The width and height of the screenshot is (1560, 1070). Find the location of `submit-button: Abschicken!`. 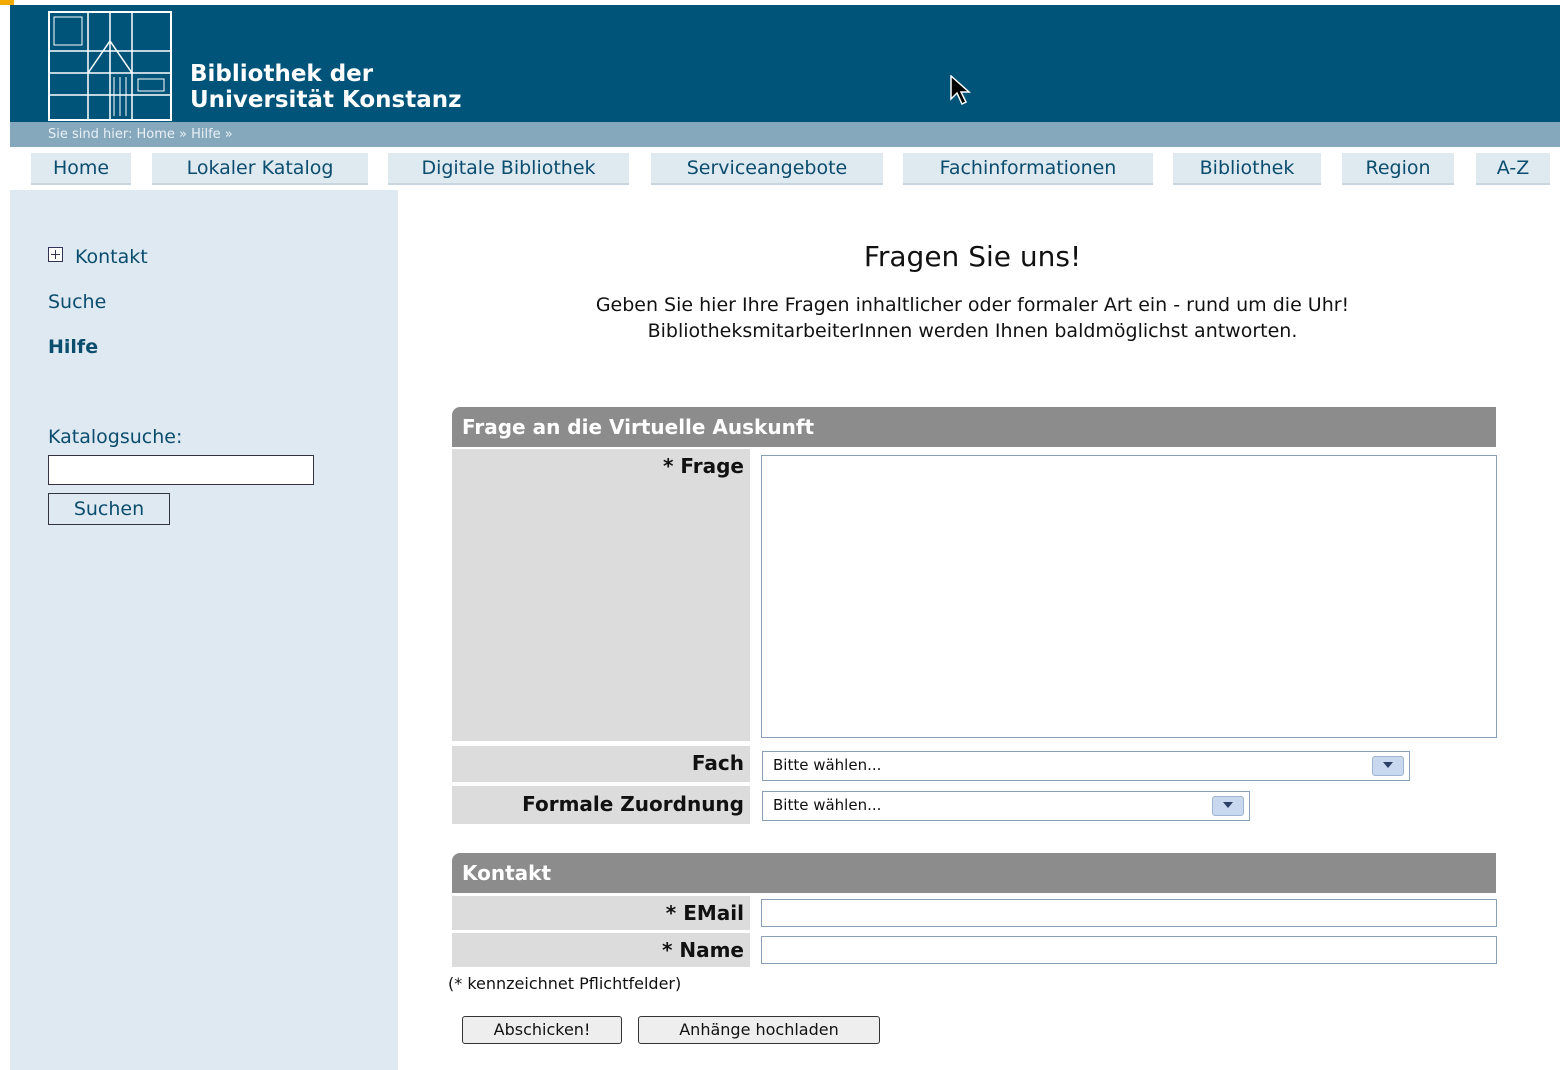

submit-button: Abschicken! is located at coordinates (542, 1030).